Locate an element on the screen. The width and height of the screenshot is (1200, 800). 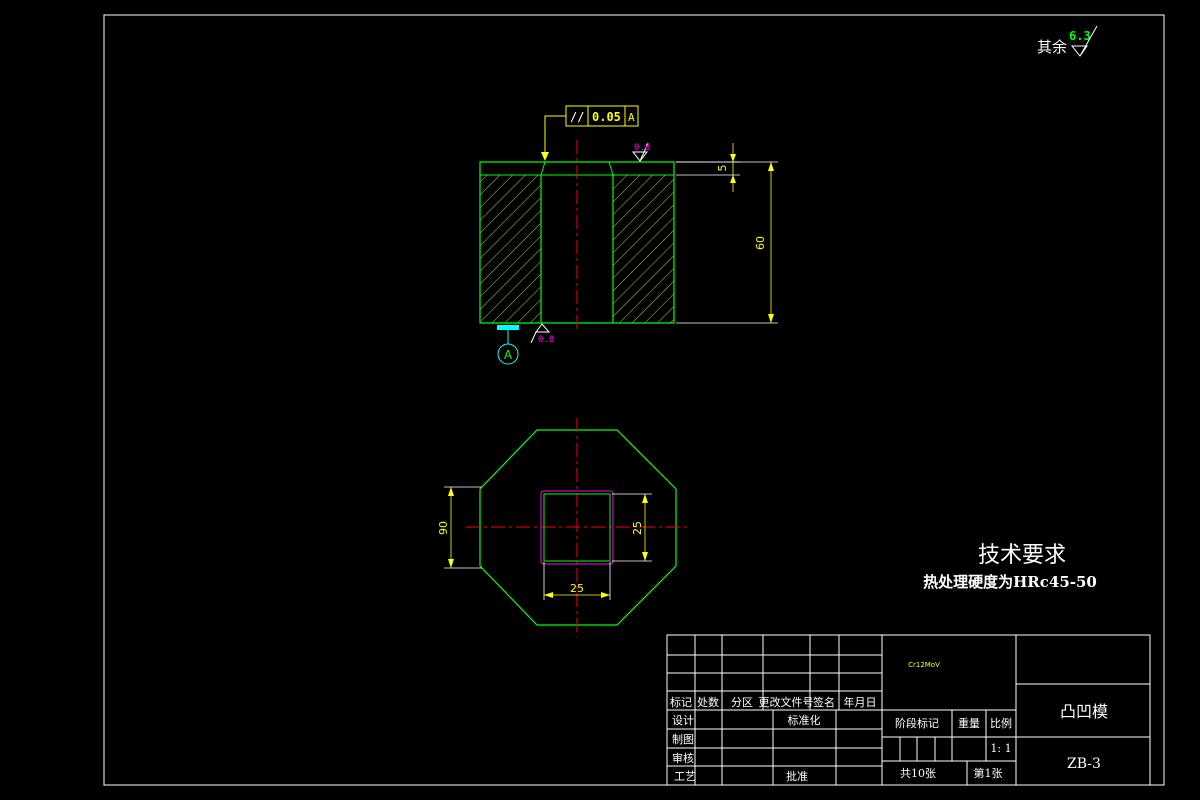
col-header-zone: 分区 is located at coordinates (742, 702).